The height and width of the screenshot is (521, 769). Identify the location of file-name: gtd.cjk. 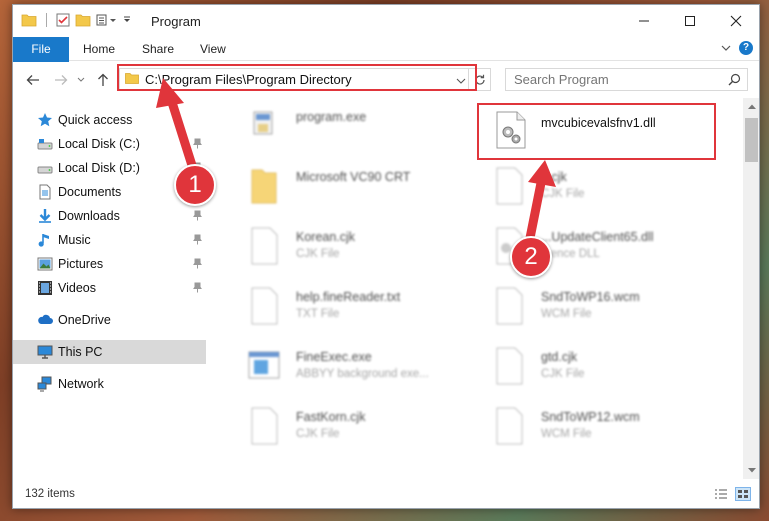
(559, 357).